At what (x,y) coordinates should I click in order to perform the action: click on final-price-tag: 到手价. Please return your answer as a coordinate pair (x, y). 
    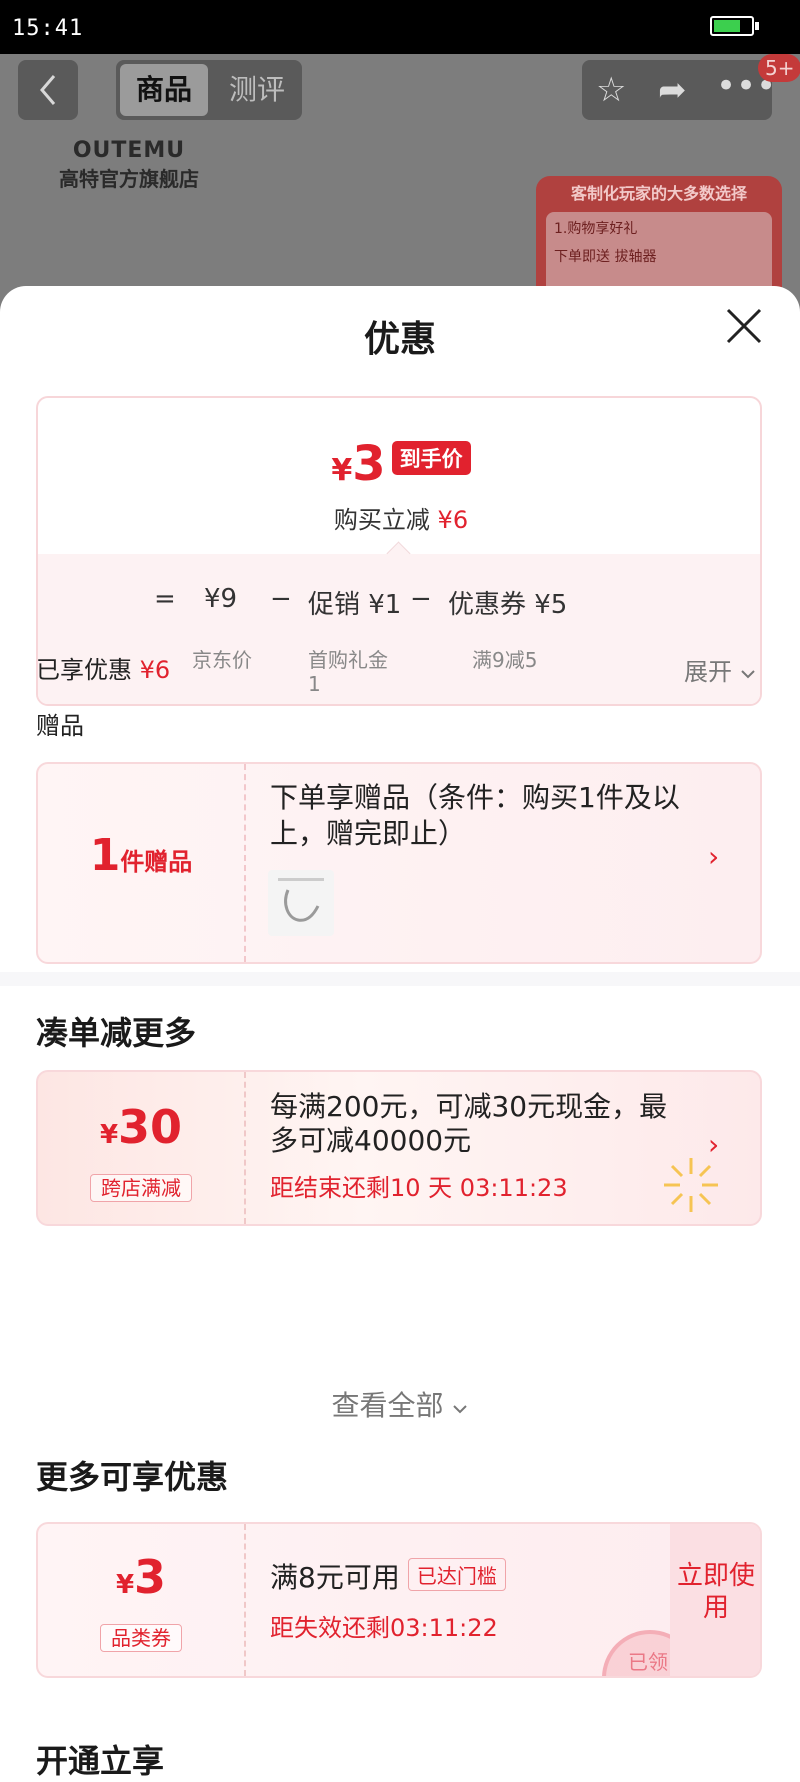
    Looking at the image, I should click on (431, 458).